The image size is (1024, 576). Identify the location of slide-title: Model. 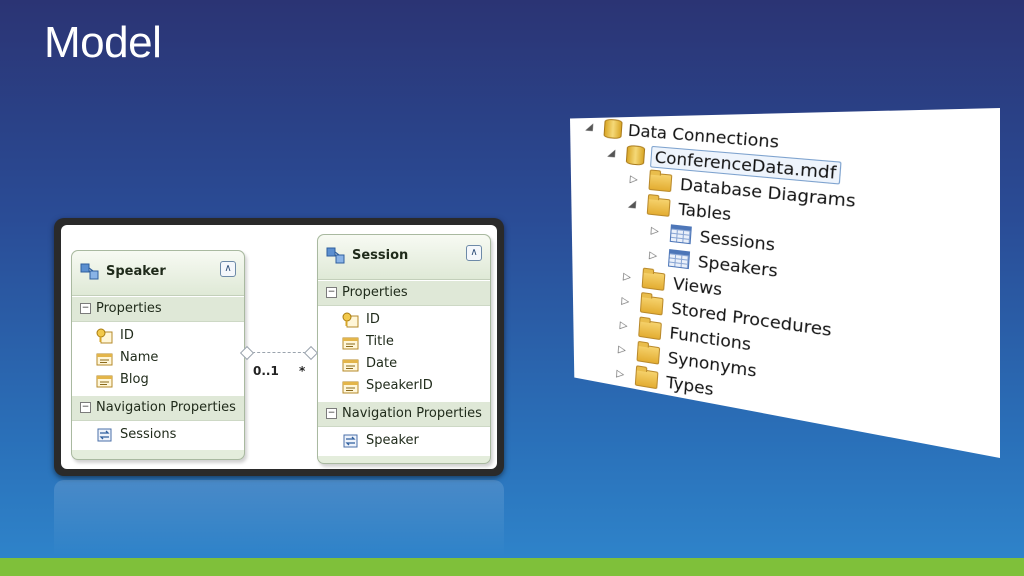
(103, 42).